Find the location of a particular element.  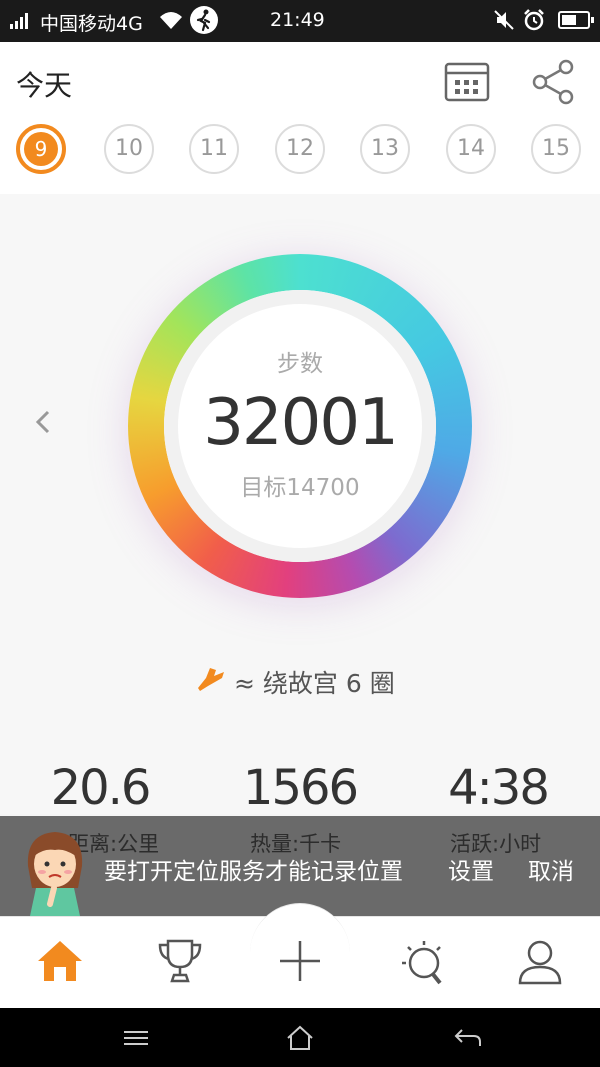

plus-icon is located at coordinates (300, 961).